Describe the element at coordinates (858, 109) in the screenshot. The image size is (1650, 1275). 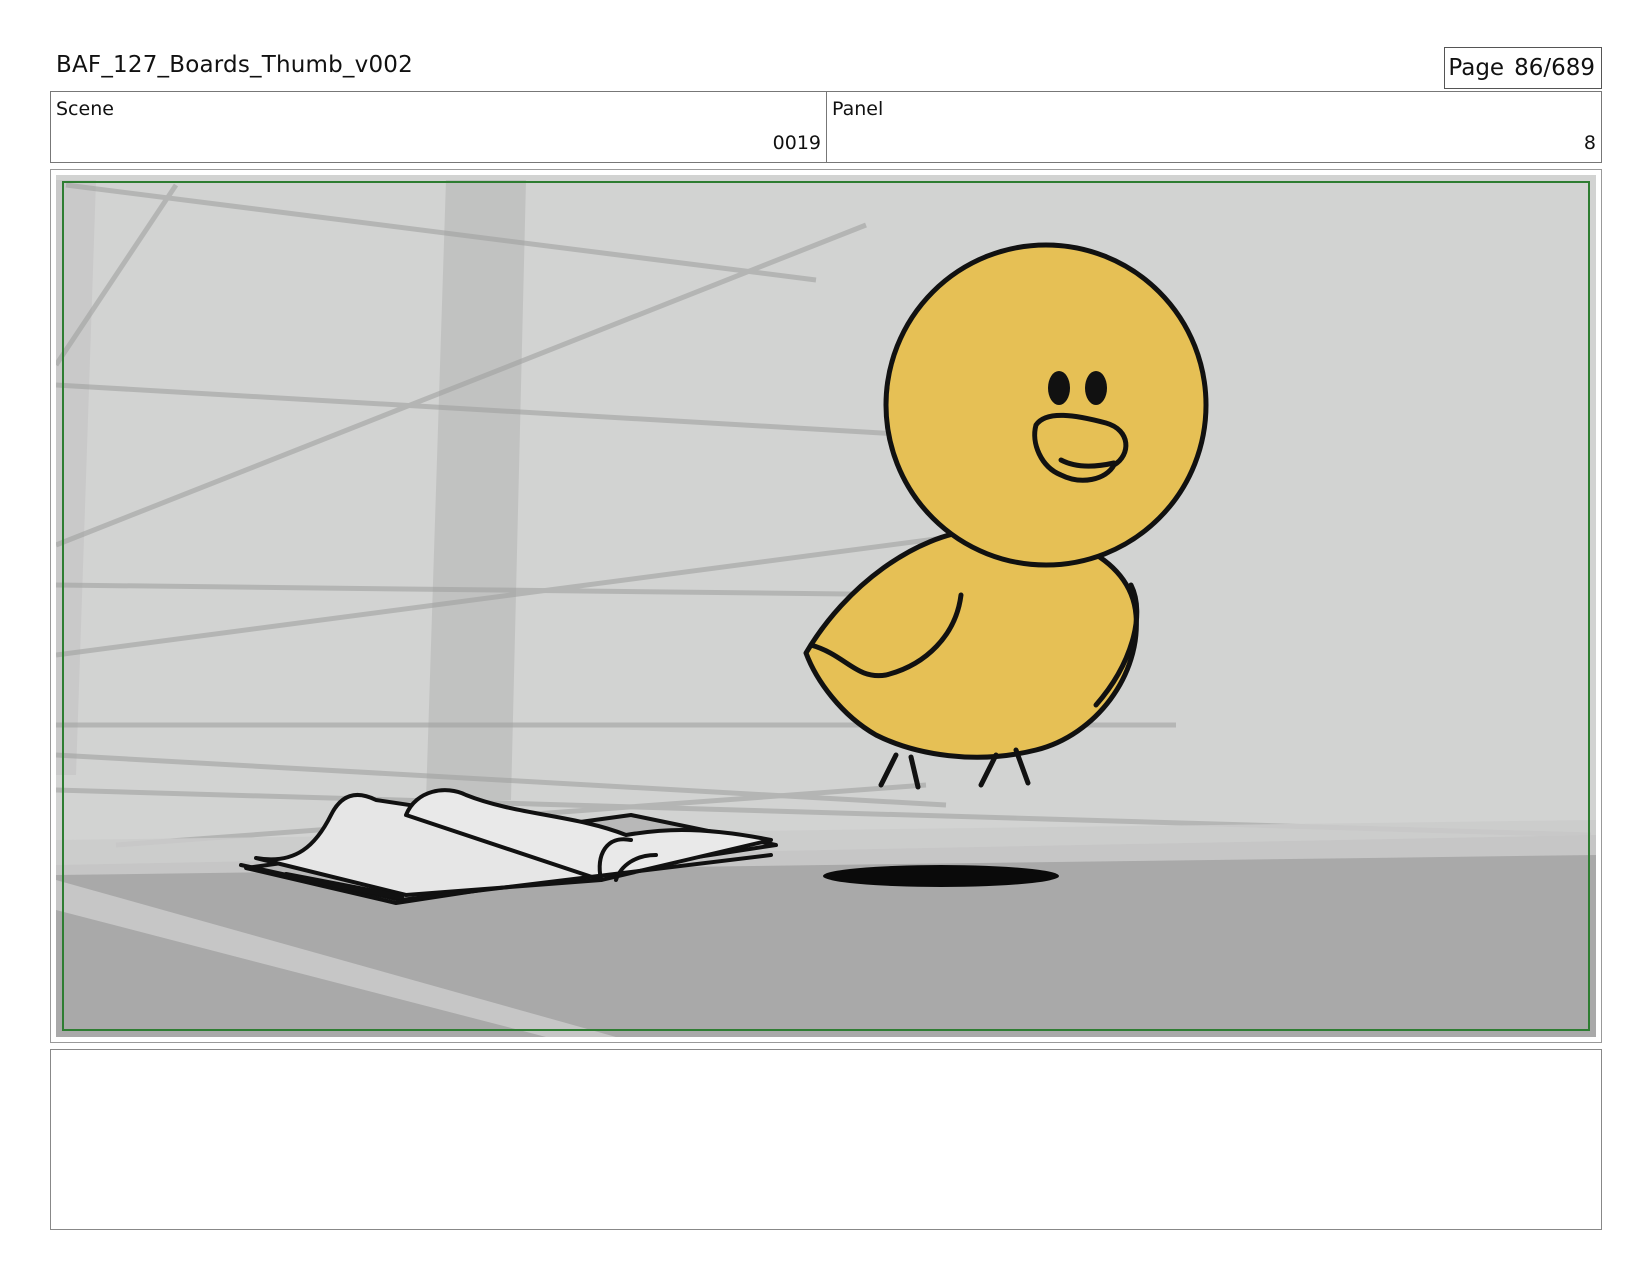
I see `panel-label: Panel` at that location.